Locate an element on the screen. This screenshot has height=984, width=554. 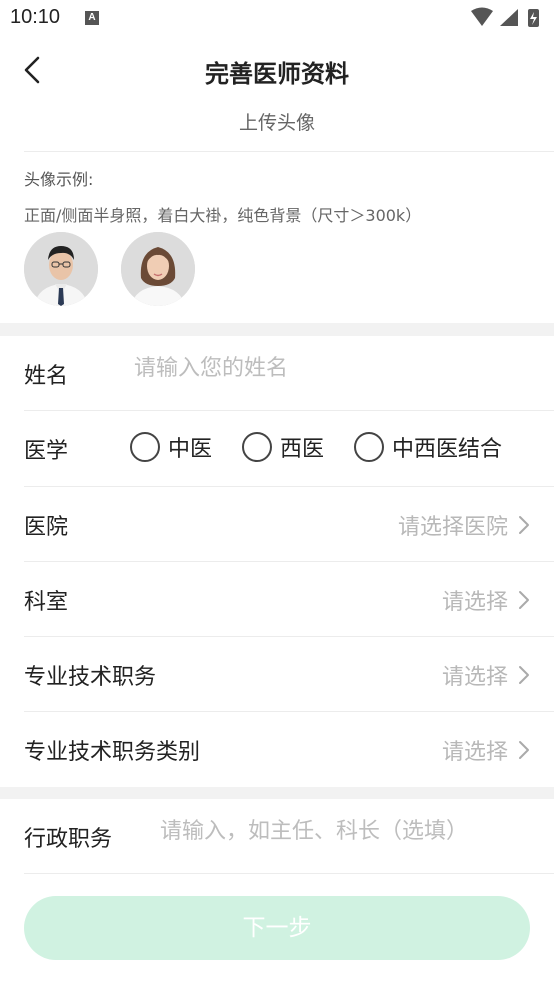
hospital-label: 医院 is located at coordinates (46, 527).